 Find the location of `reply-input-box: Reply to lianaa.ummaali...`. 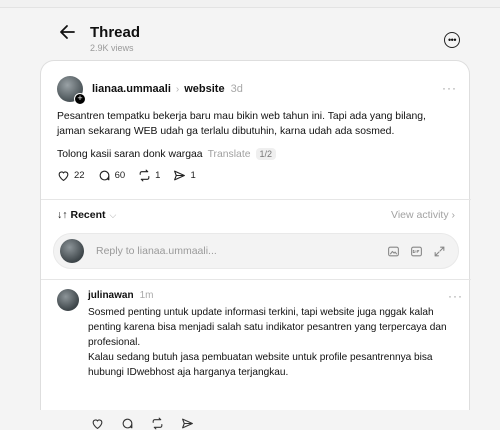

reply-input-box: Reply to lianaa.ummaali... is located at coordinates (256, 251).